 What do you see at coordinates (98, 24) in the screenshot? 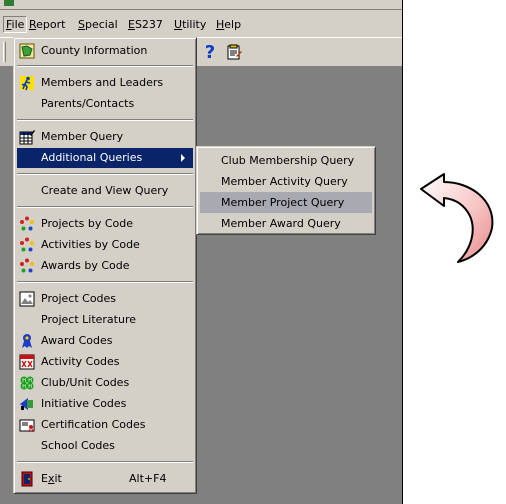
I see `menu-special: Special` at bounding box center [98, 24].